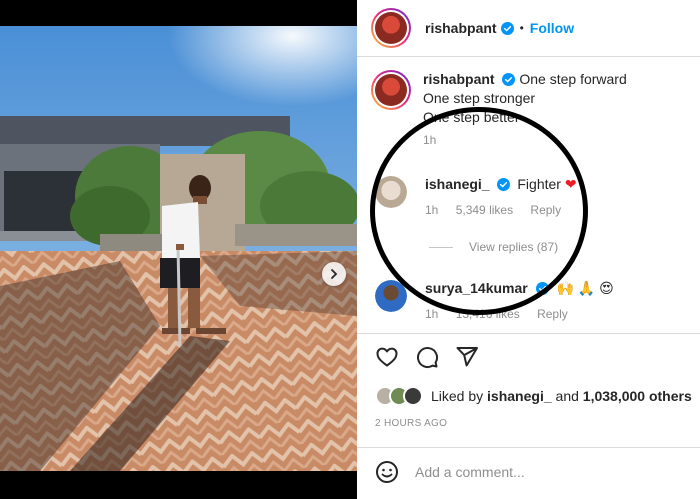 This screenshot has width=700, height=499. I want to click on heart-icon, so click(387, 357).